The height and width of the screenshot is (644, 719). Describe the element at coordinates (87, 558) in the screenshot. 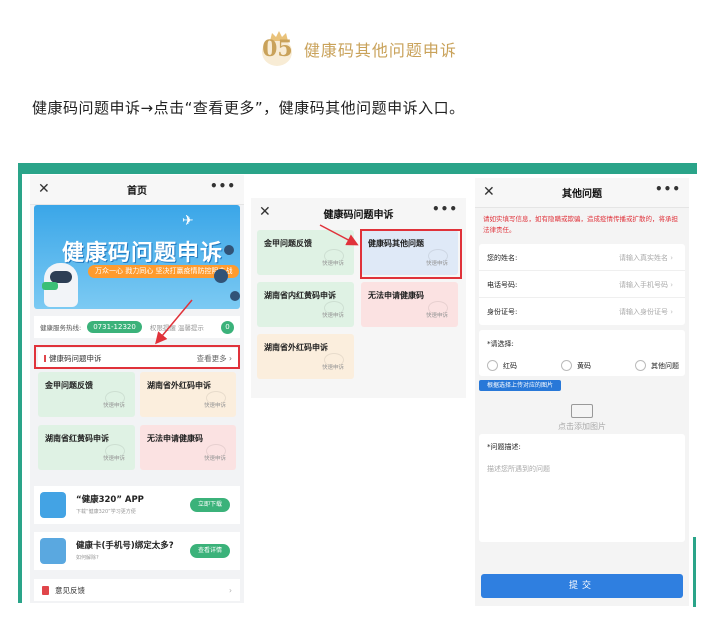

I see `bind-desc: 如何解除?` at that location.